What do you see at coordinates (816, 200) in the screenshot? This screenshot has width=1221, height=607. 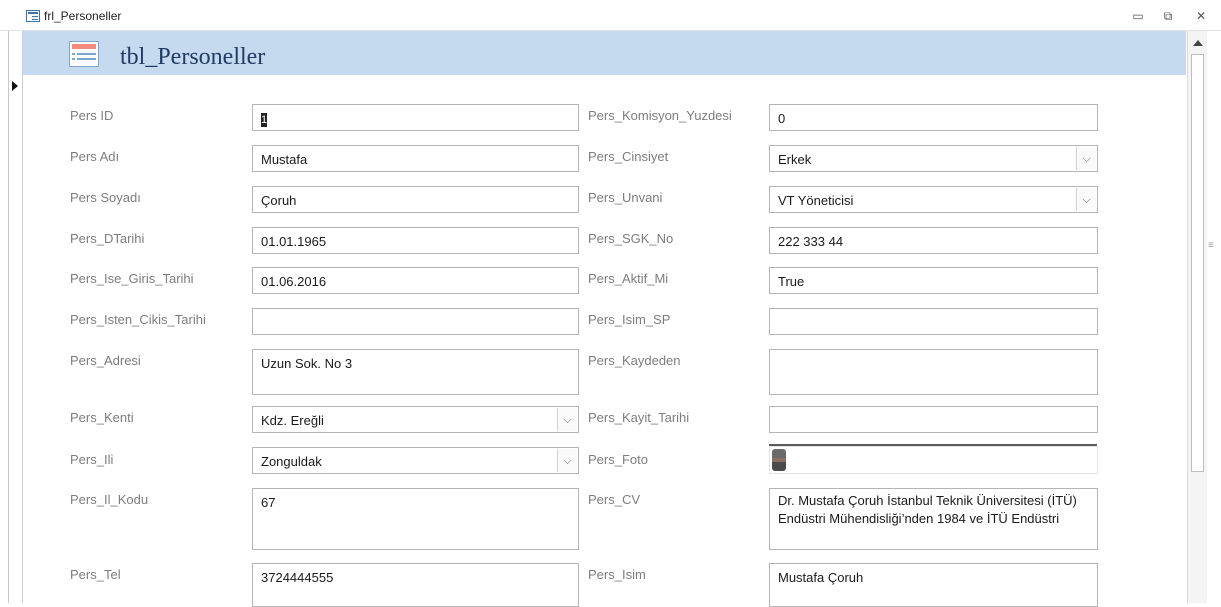 I see `field-value: VT Yöneticisi` at bounding box center [816, 200].